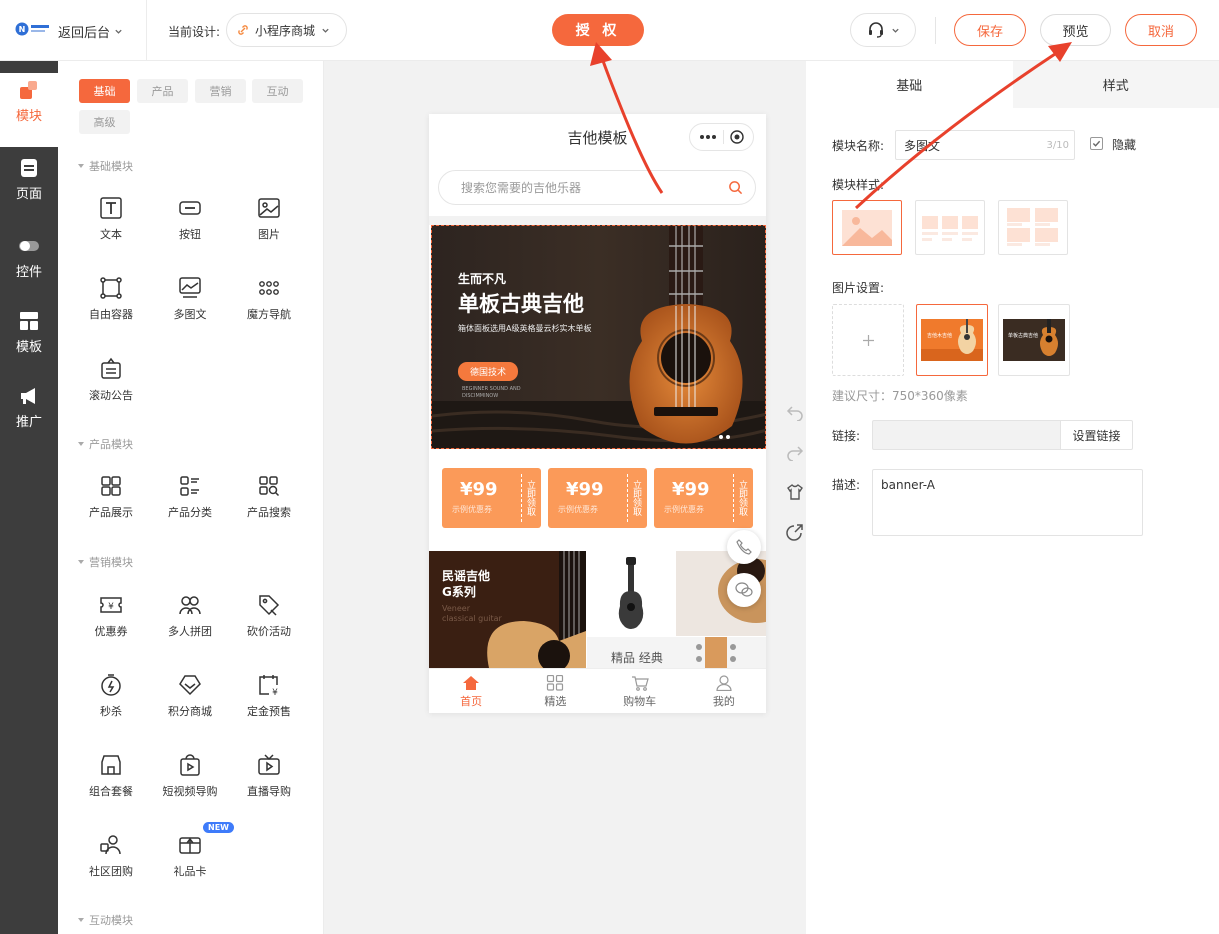 Image resolution: width=1219 pixels, height=934 pixels. I want to click on shirt-icon, so click(795, 492).